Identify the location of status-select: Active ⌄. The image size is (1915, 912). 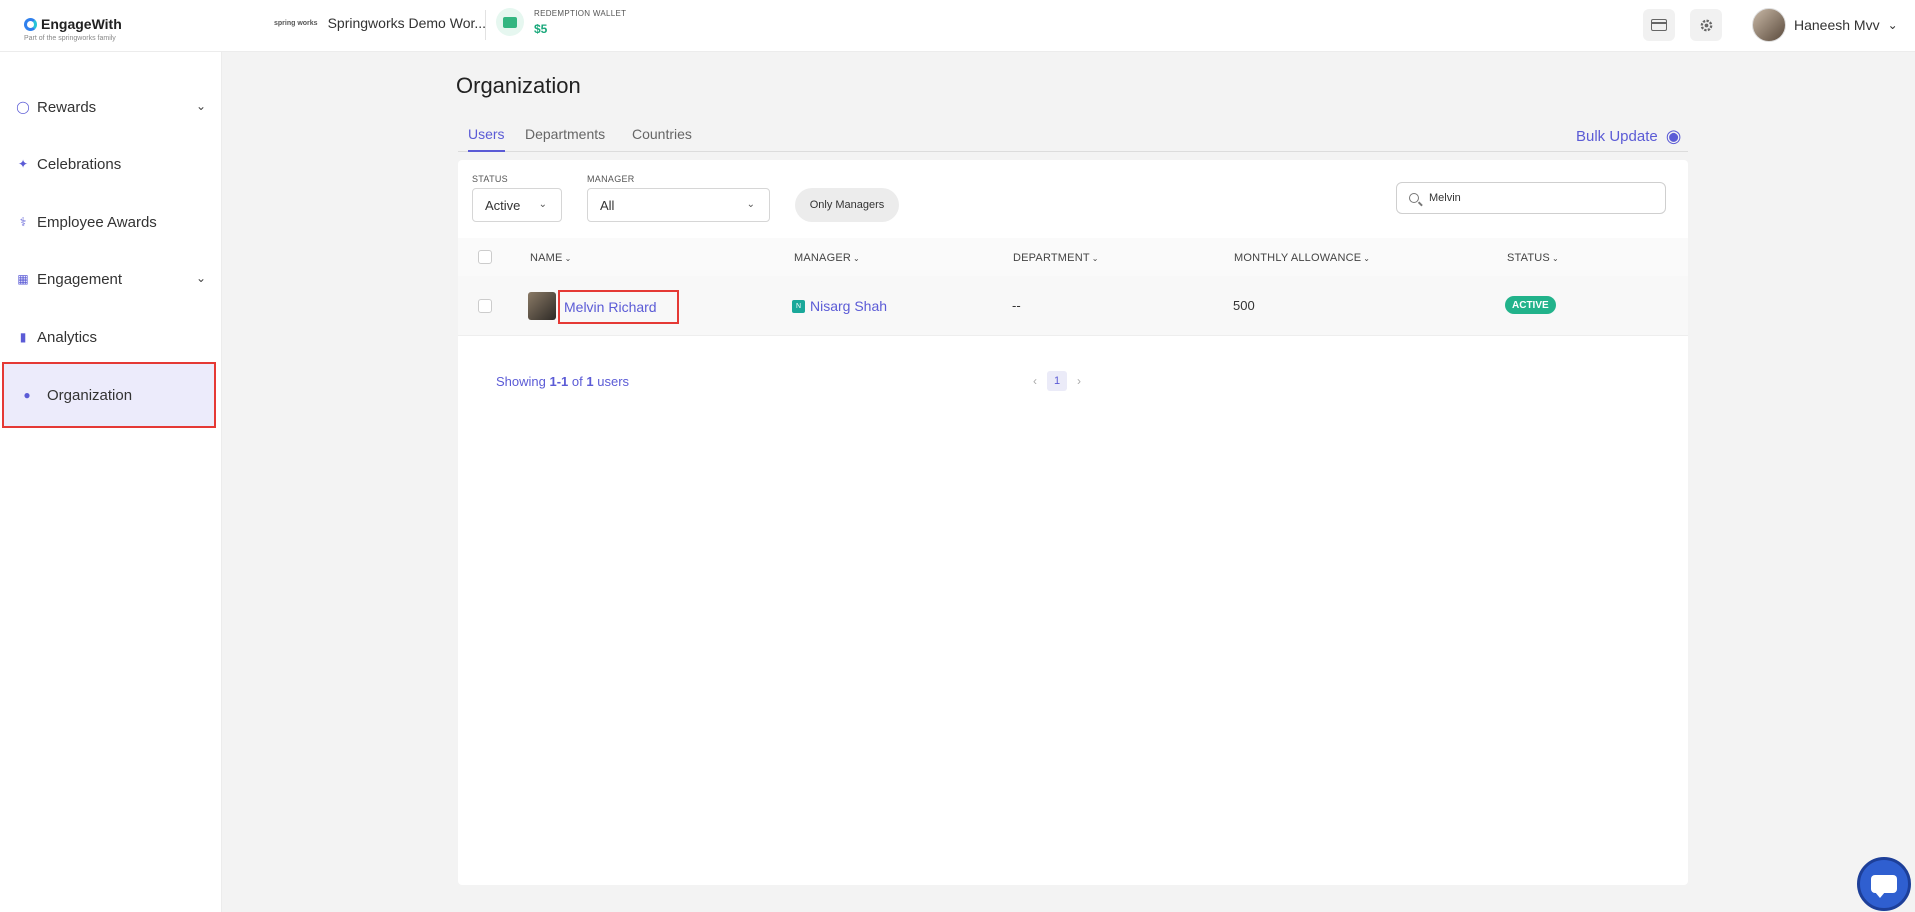
(517, 205).